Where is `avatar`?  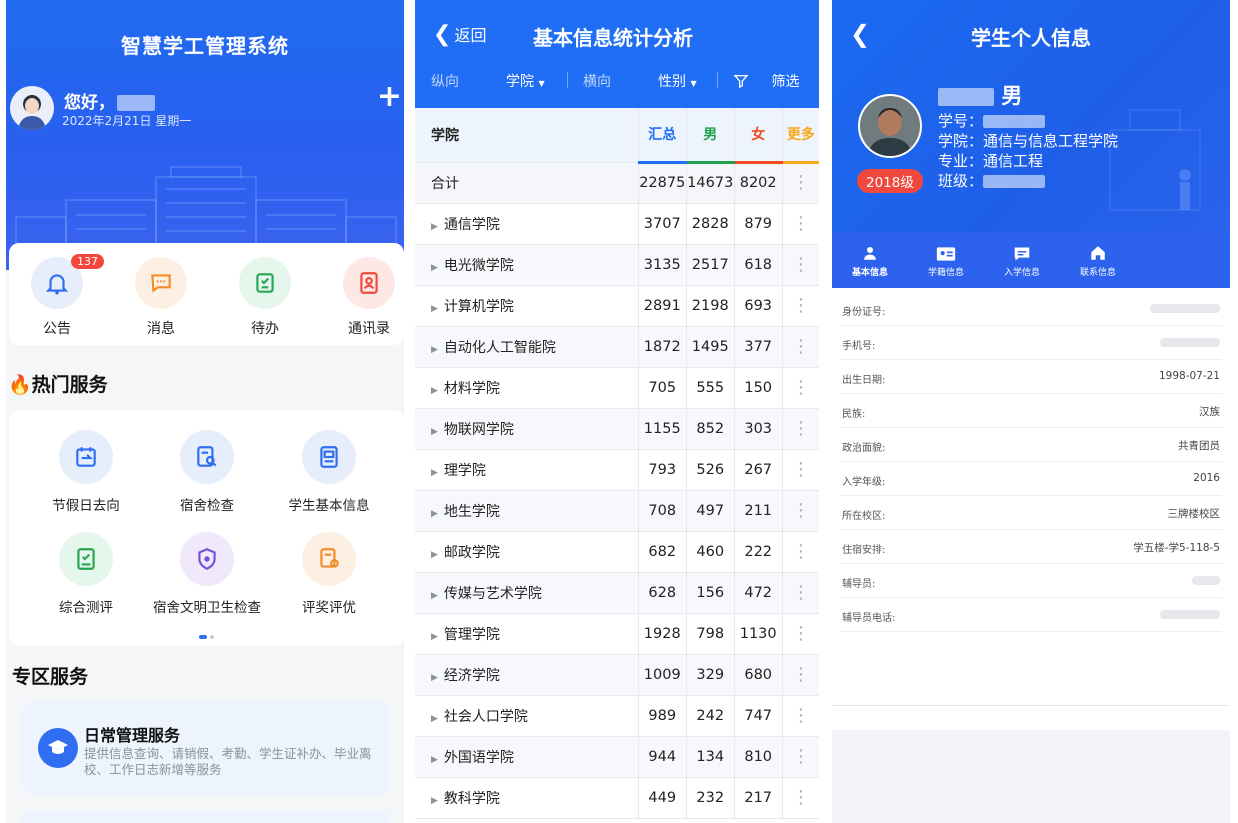
avatar is located at coordinates (32, 108).